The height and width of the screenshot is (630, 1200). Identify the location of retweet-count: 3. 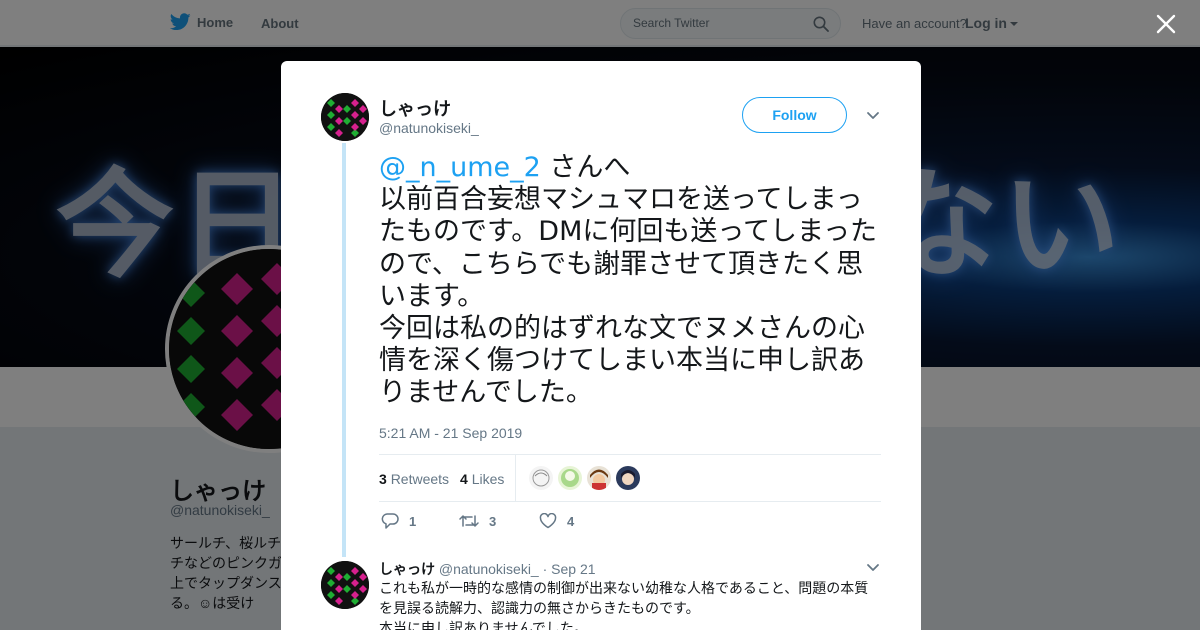
(493, 521).